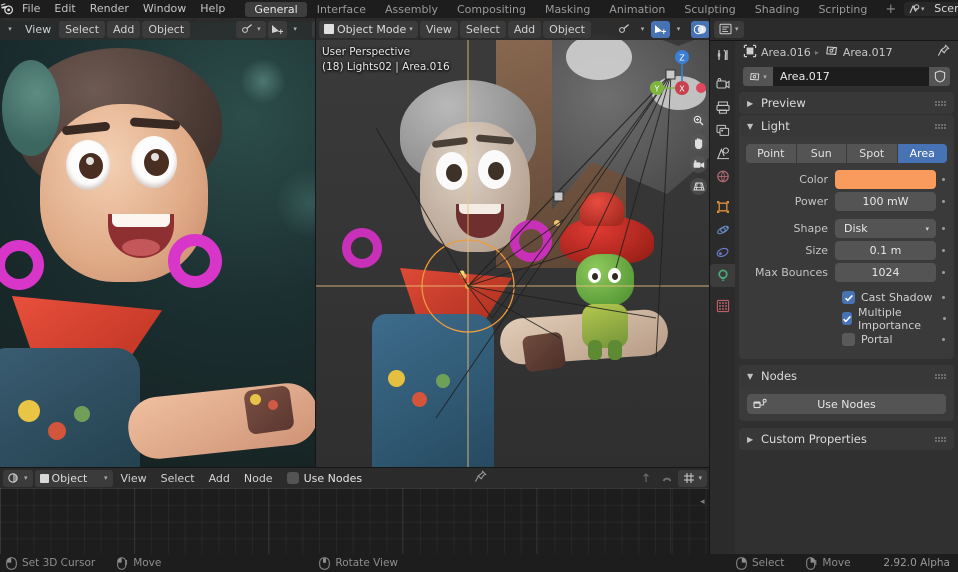 Image resolution: width=958 pixels, height=572 pixels. Describe the element at coordinates (943, 339) in the screenshot. I see `animate-portal-icon` at that location.